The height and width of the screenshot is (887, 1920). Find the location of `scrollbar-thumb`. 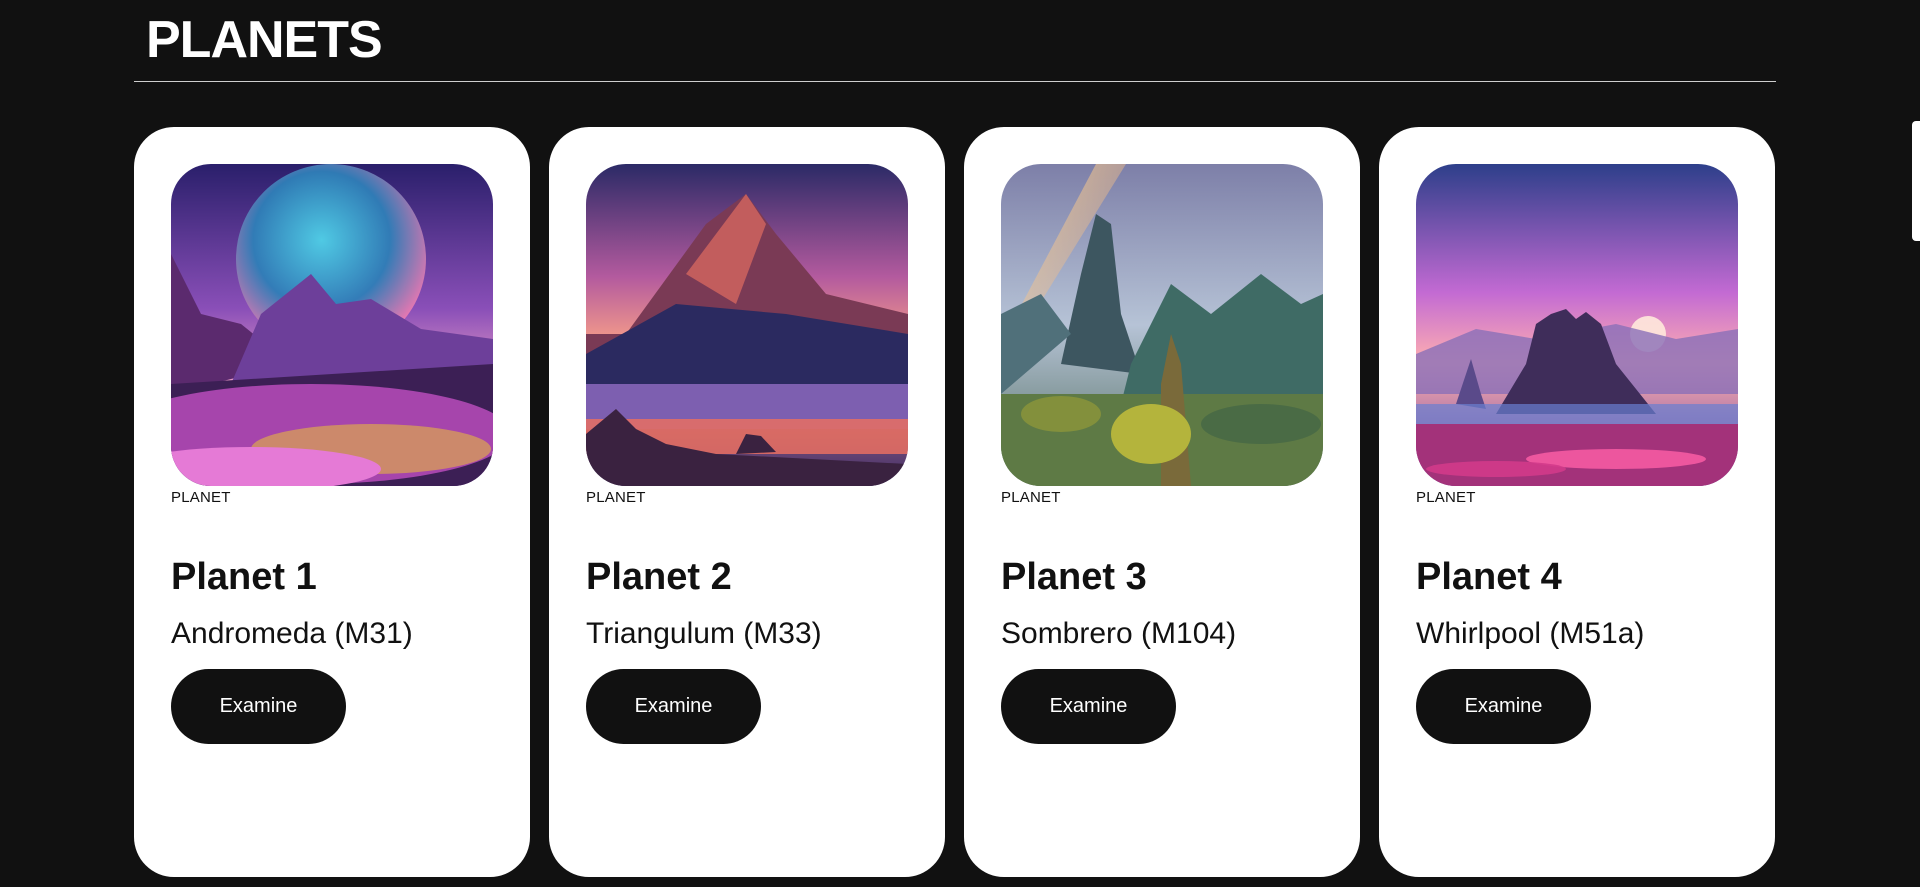

scrollbar-thumb is located at coordinates (1916, 181).